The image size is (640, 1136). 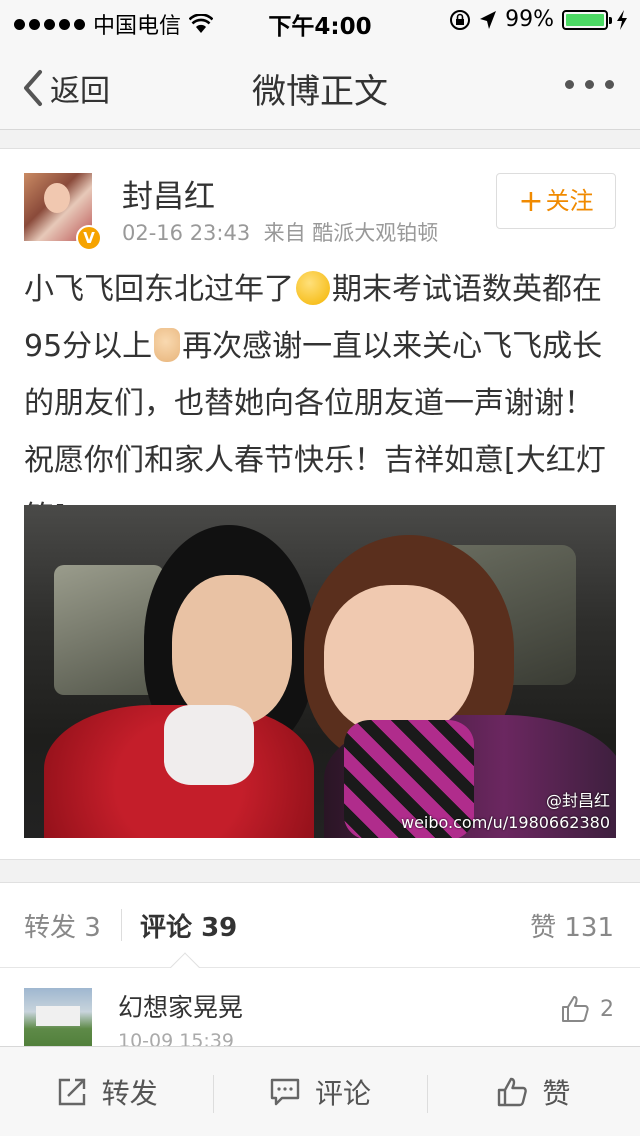 I want to click on comment-button: 评论, so click(x=319, y=1091).